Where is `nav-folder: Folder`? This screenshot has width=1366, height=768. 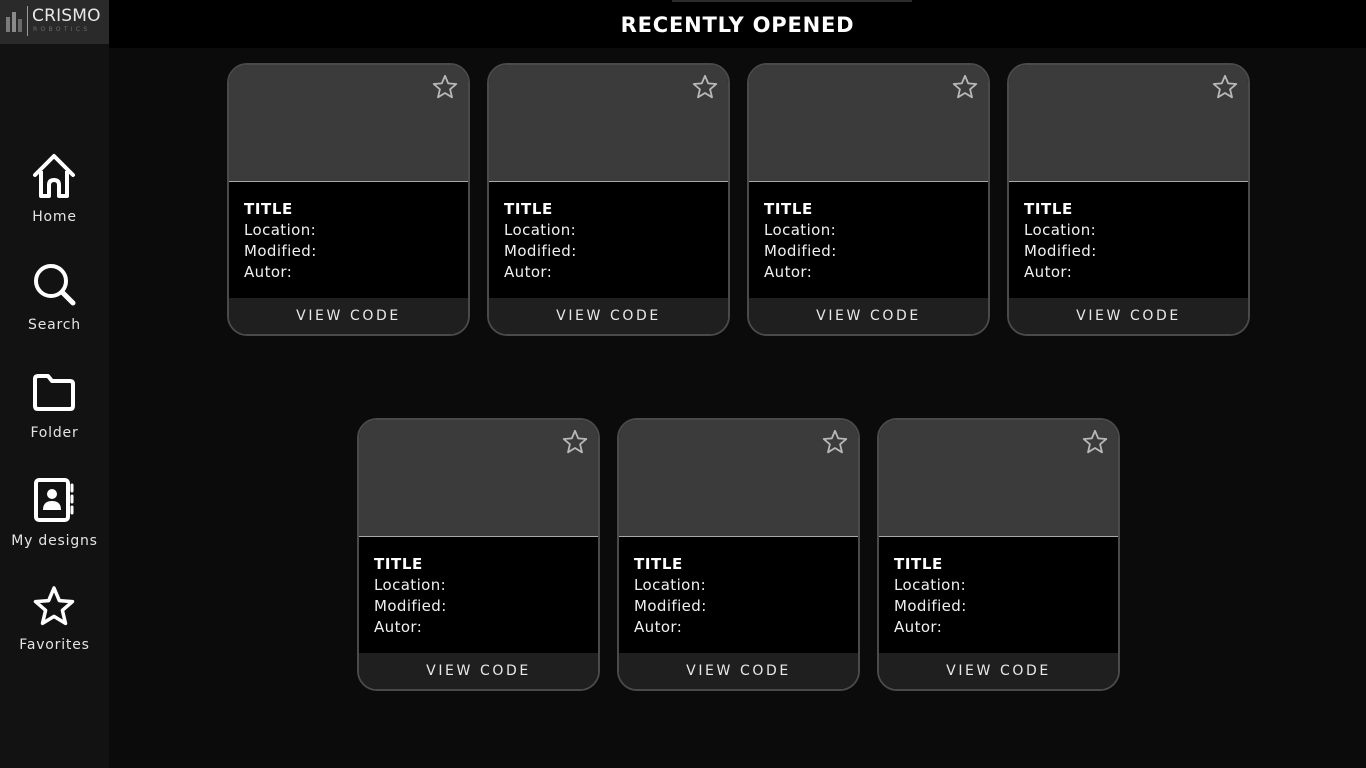 nav-folder: Folder is located at coordinates (54, 415).